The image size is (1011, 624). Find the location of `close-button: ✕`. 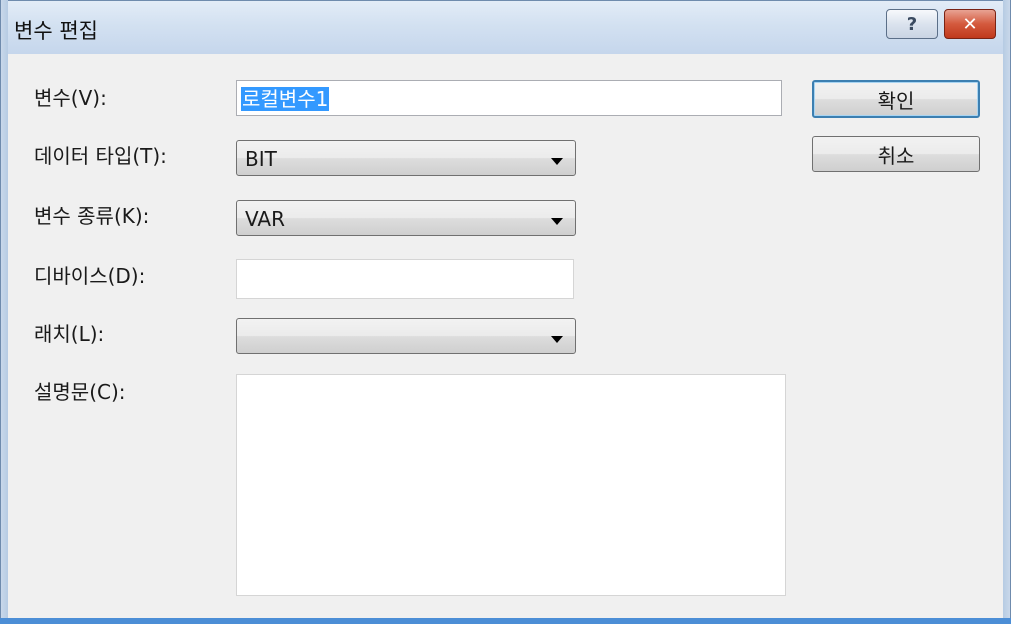

close-button: ✕ is located at coordinates (970, 24).